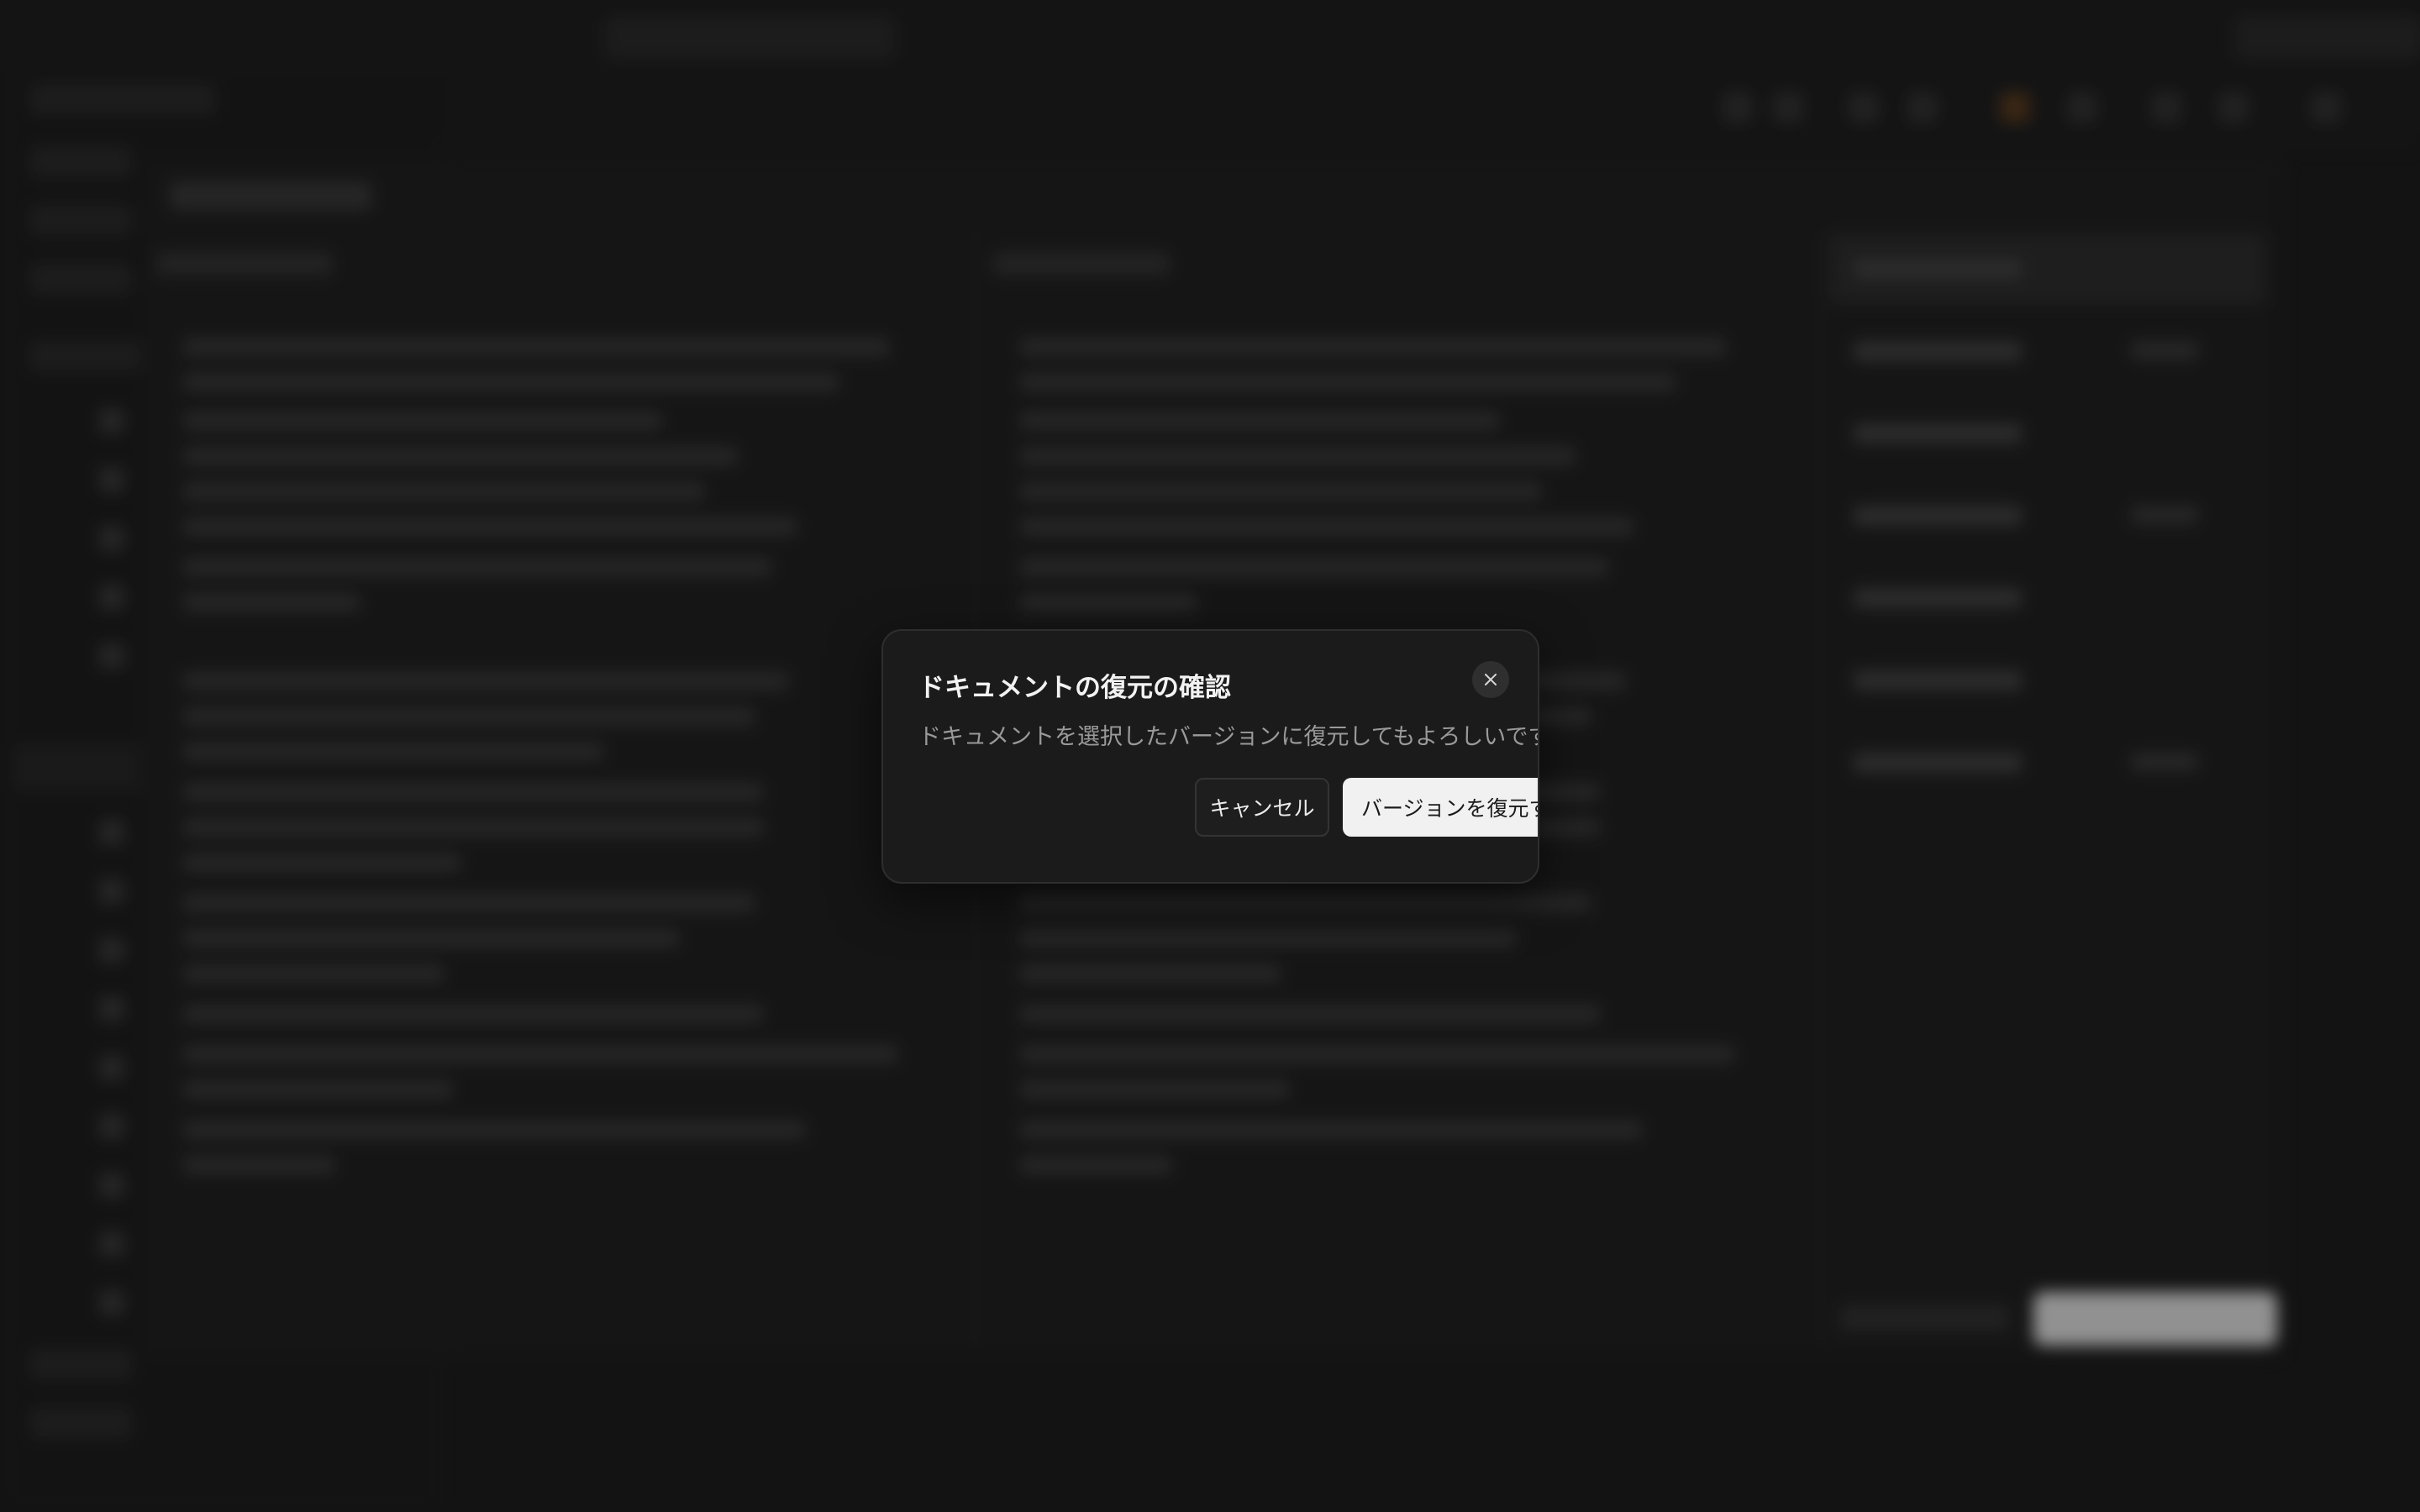 The height and width of the screenshot is (1512, 2420). I want to click on restore-version-button: バージョンを復元する, so click(1440, 807).